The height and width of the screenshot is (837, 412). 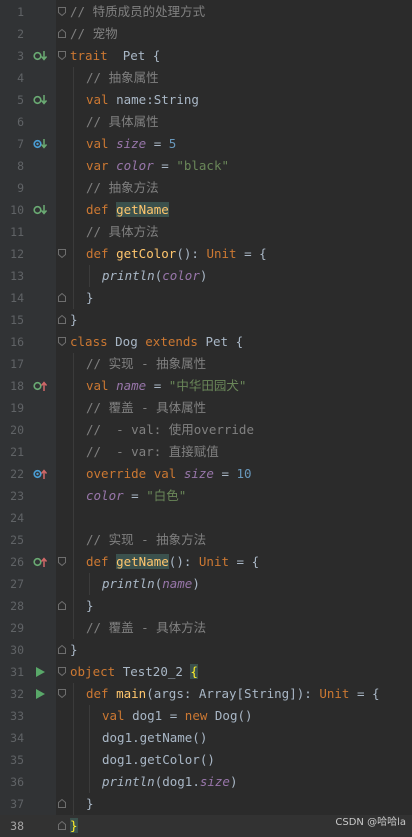 I want to click on code-text: // 实现 - 抽象属性, so click(x=146, y=364).